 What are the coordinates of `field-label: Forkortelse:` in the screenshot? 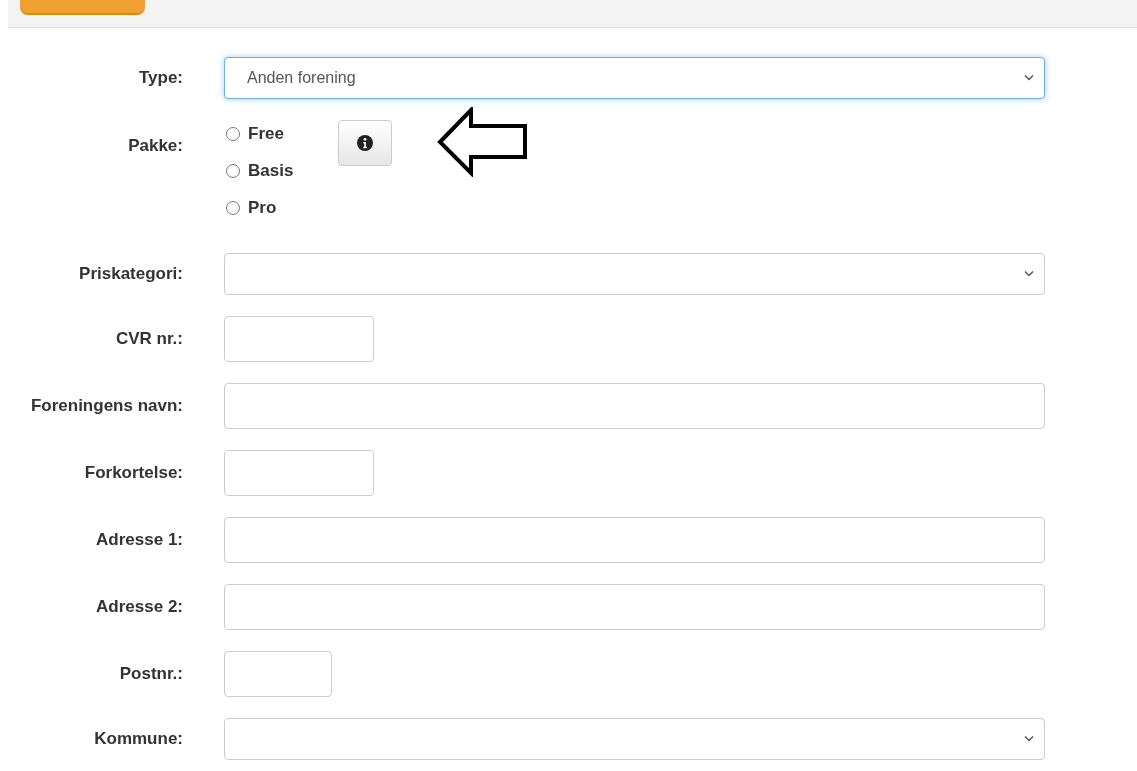 It's located at (133, 473).